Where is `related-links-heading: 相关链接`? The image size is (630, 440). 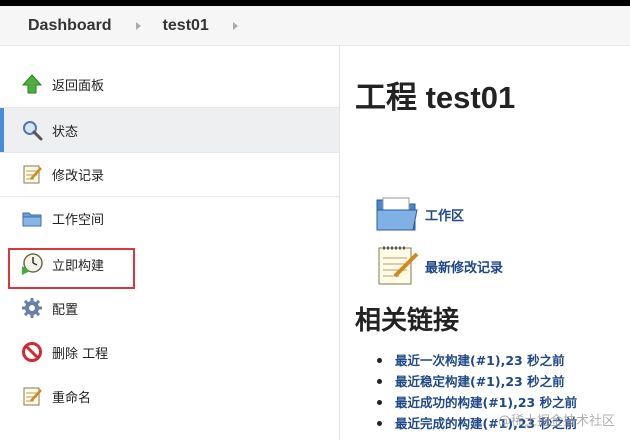 related-links-heading: 相关链接 is located at coordinates (407, 321).